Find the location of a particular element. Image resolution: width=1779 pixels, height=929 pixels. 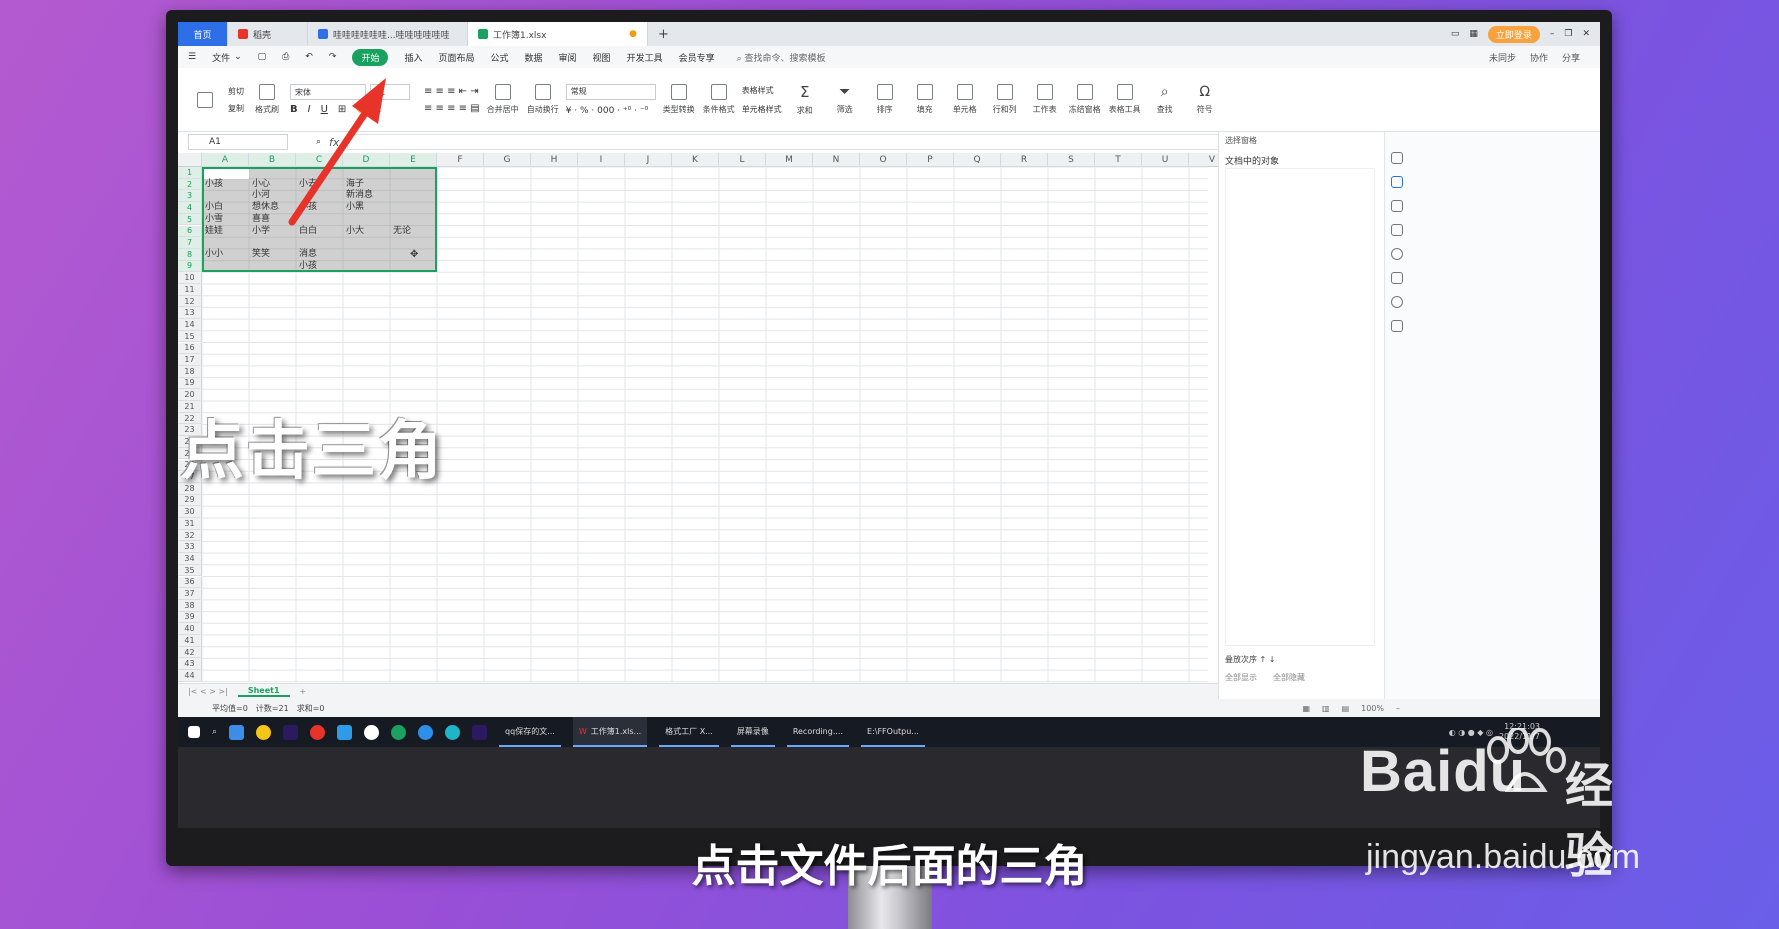

cell-c2: 小去 is located at coordinates (319, 184).